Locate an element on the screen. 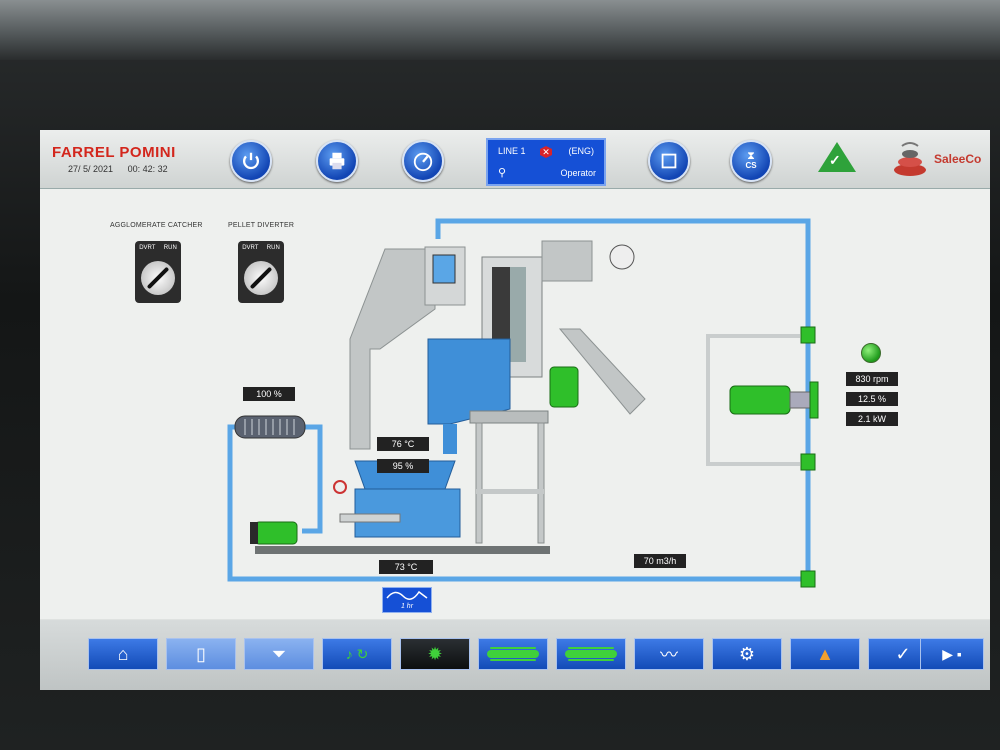  filter-button: ⏷ is located at coordinates (279, 654).